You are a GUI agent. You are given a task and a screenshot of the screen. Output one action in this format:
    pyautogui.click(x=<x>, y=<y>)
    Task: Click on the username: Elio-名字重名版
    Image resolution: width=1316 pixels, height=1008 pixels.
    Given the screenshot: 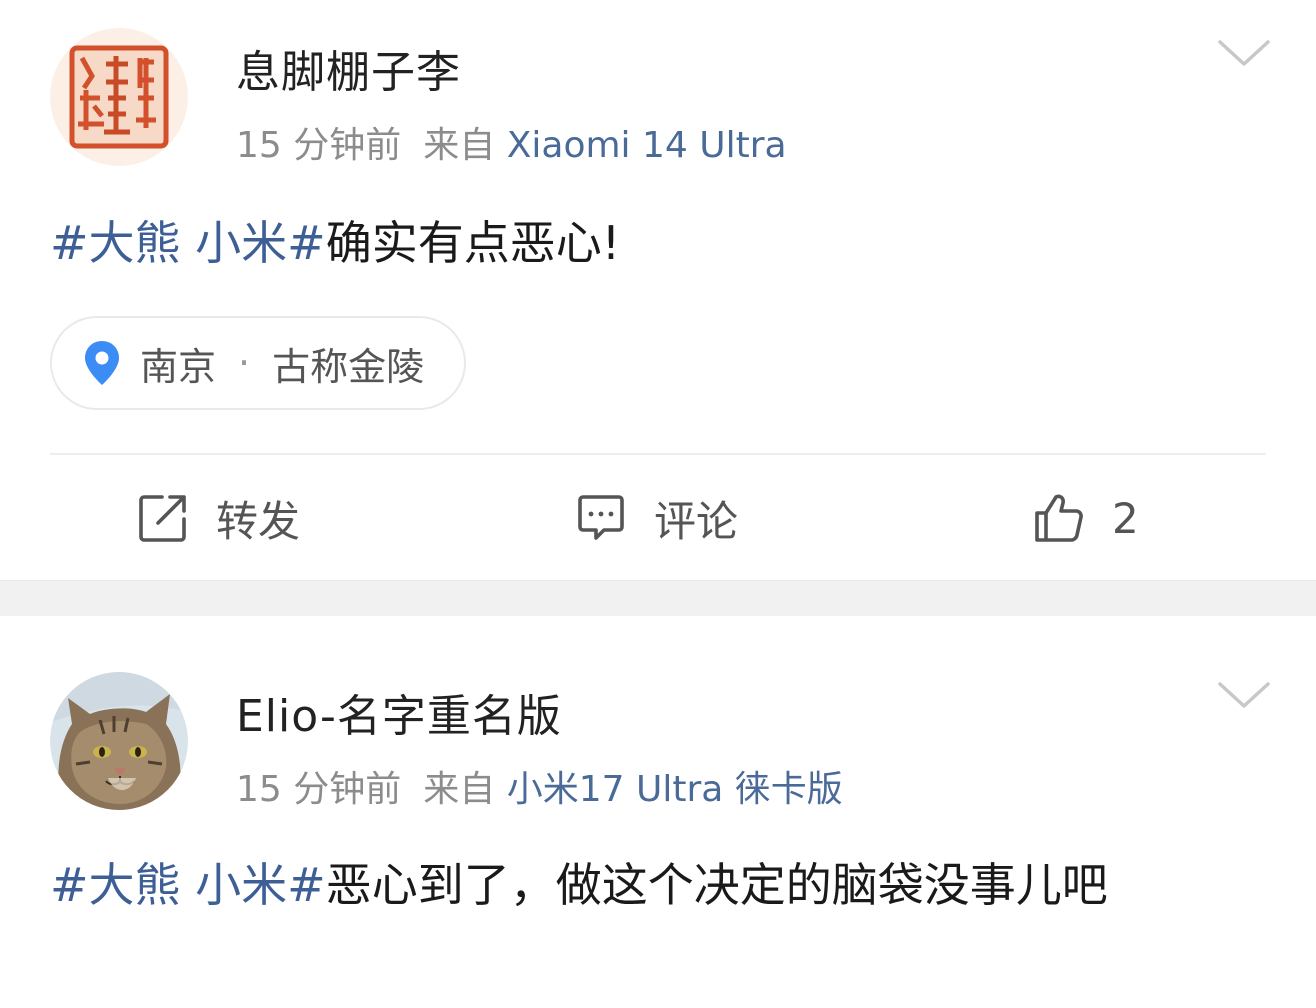 What is the action you would take?
    pyautogui.click(x=399, y=712)
    